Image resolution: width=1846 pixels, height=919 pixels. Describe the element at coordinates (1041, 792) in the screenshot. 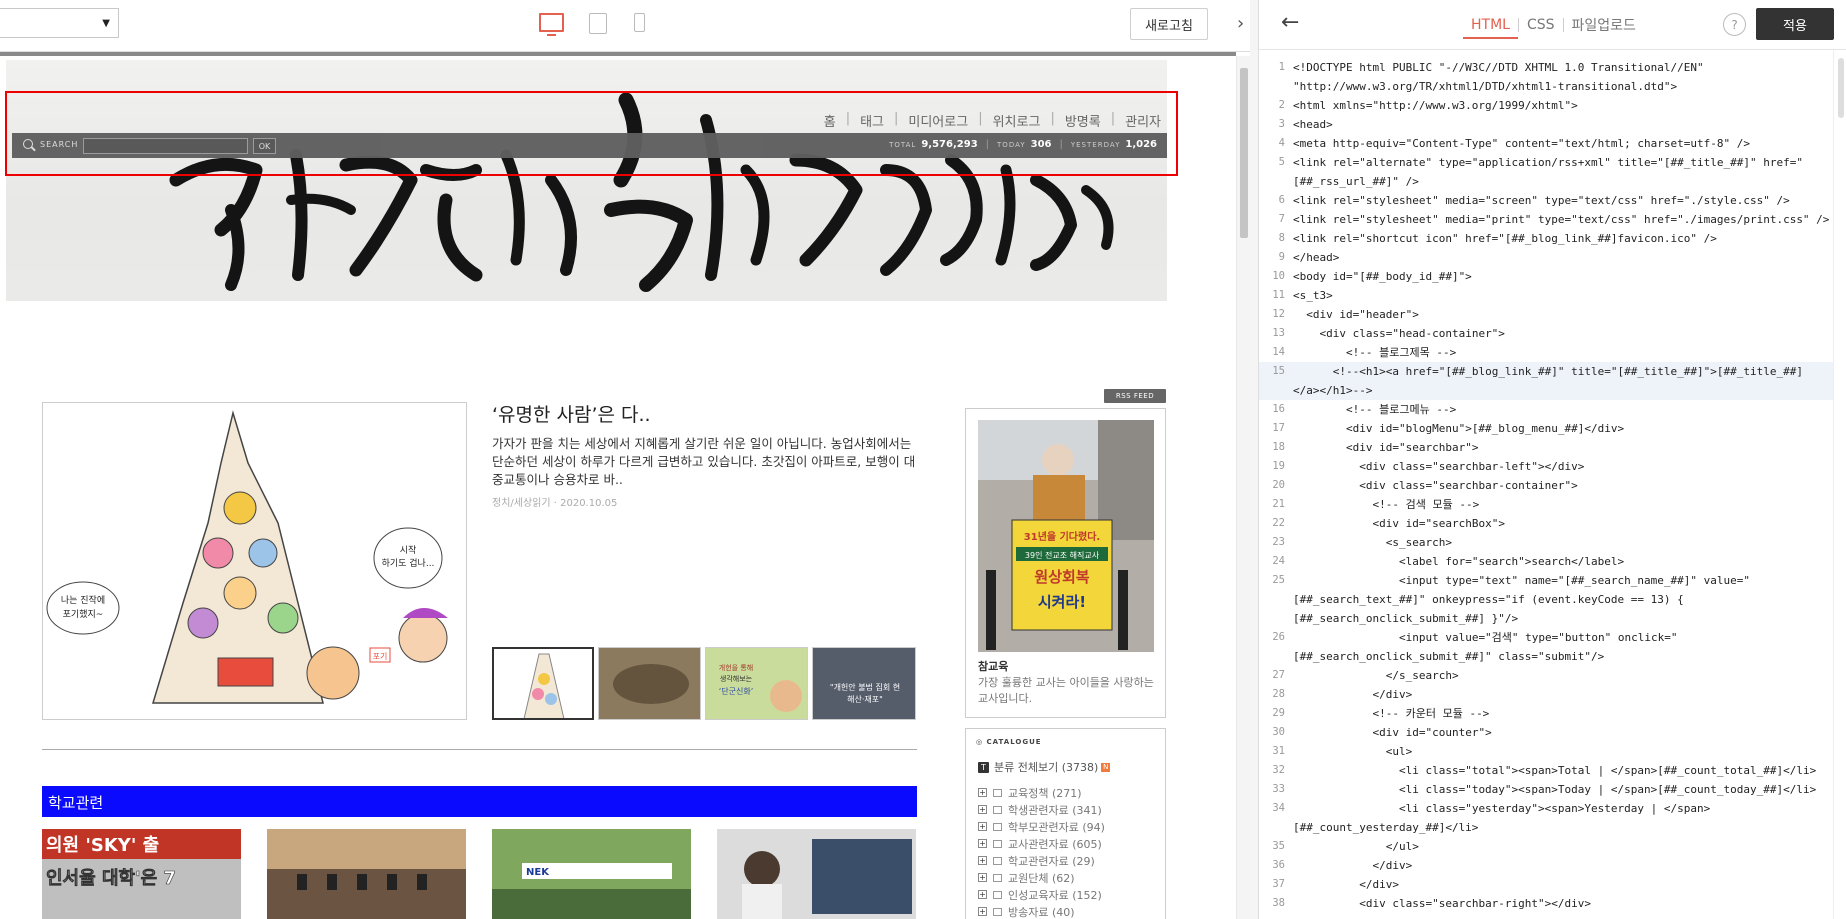

I see `category-item: + 교육정책 (271)` at that location.